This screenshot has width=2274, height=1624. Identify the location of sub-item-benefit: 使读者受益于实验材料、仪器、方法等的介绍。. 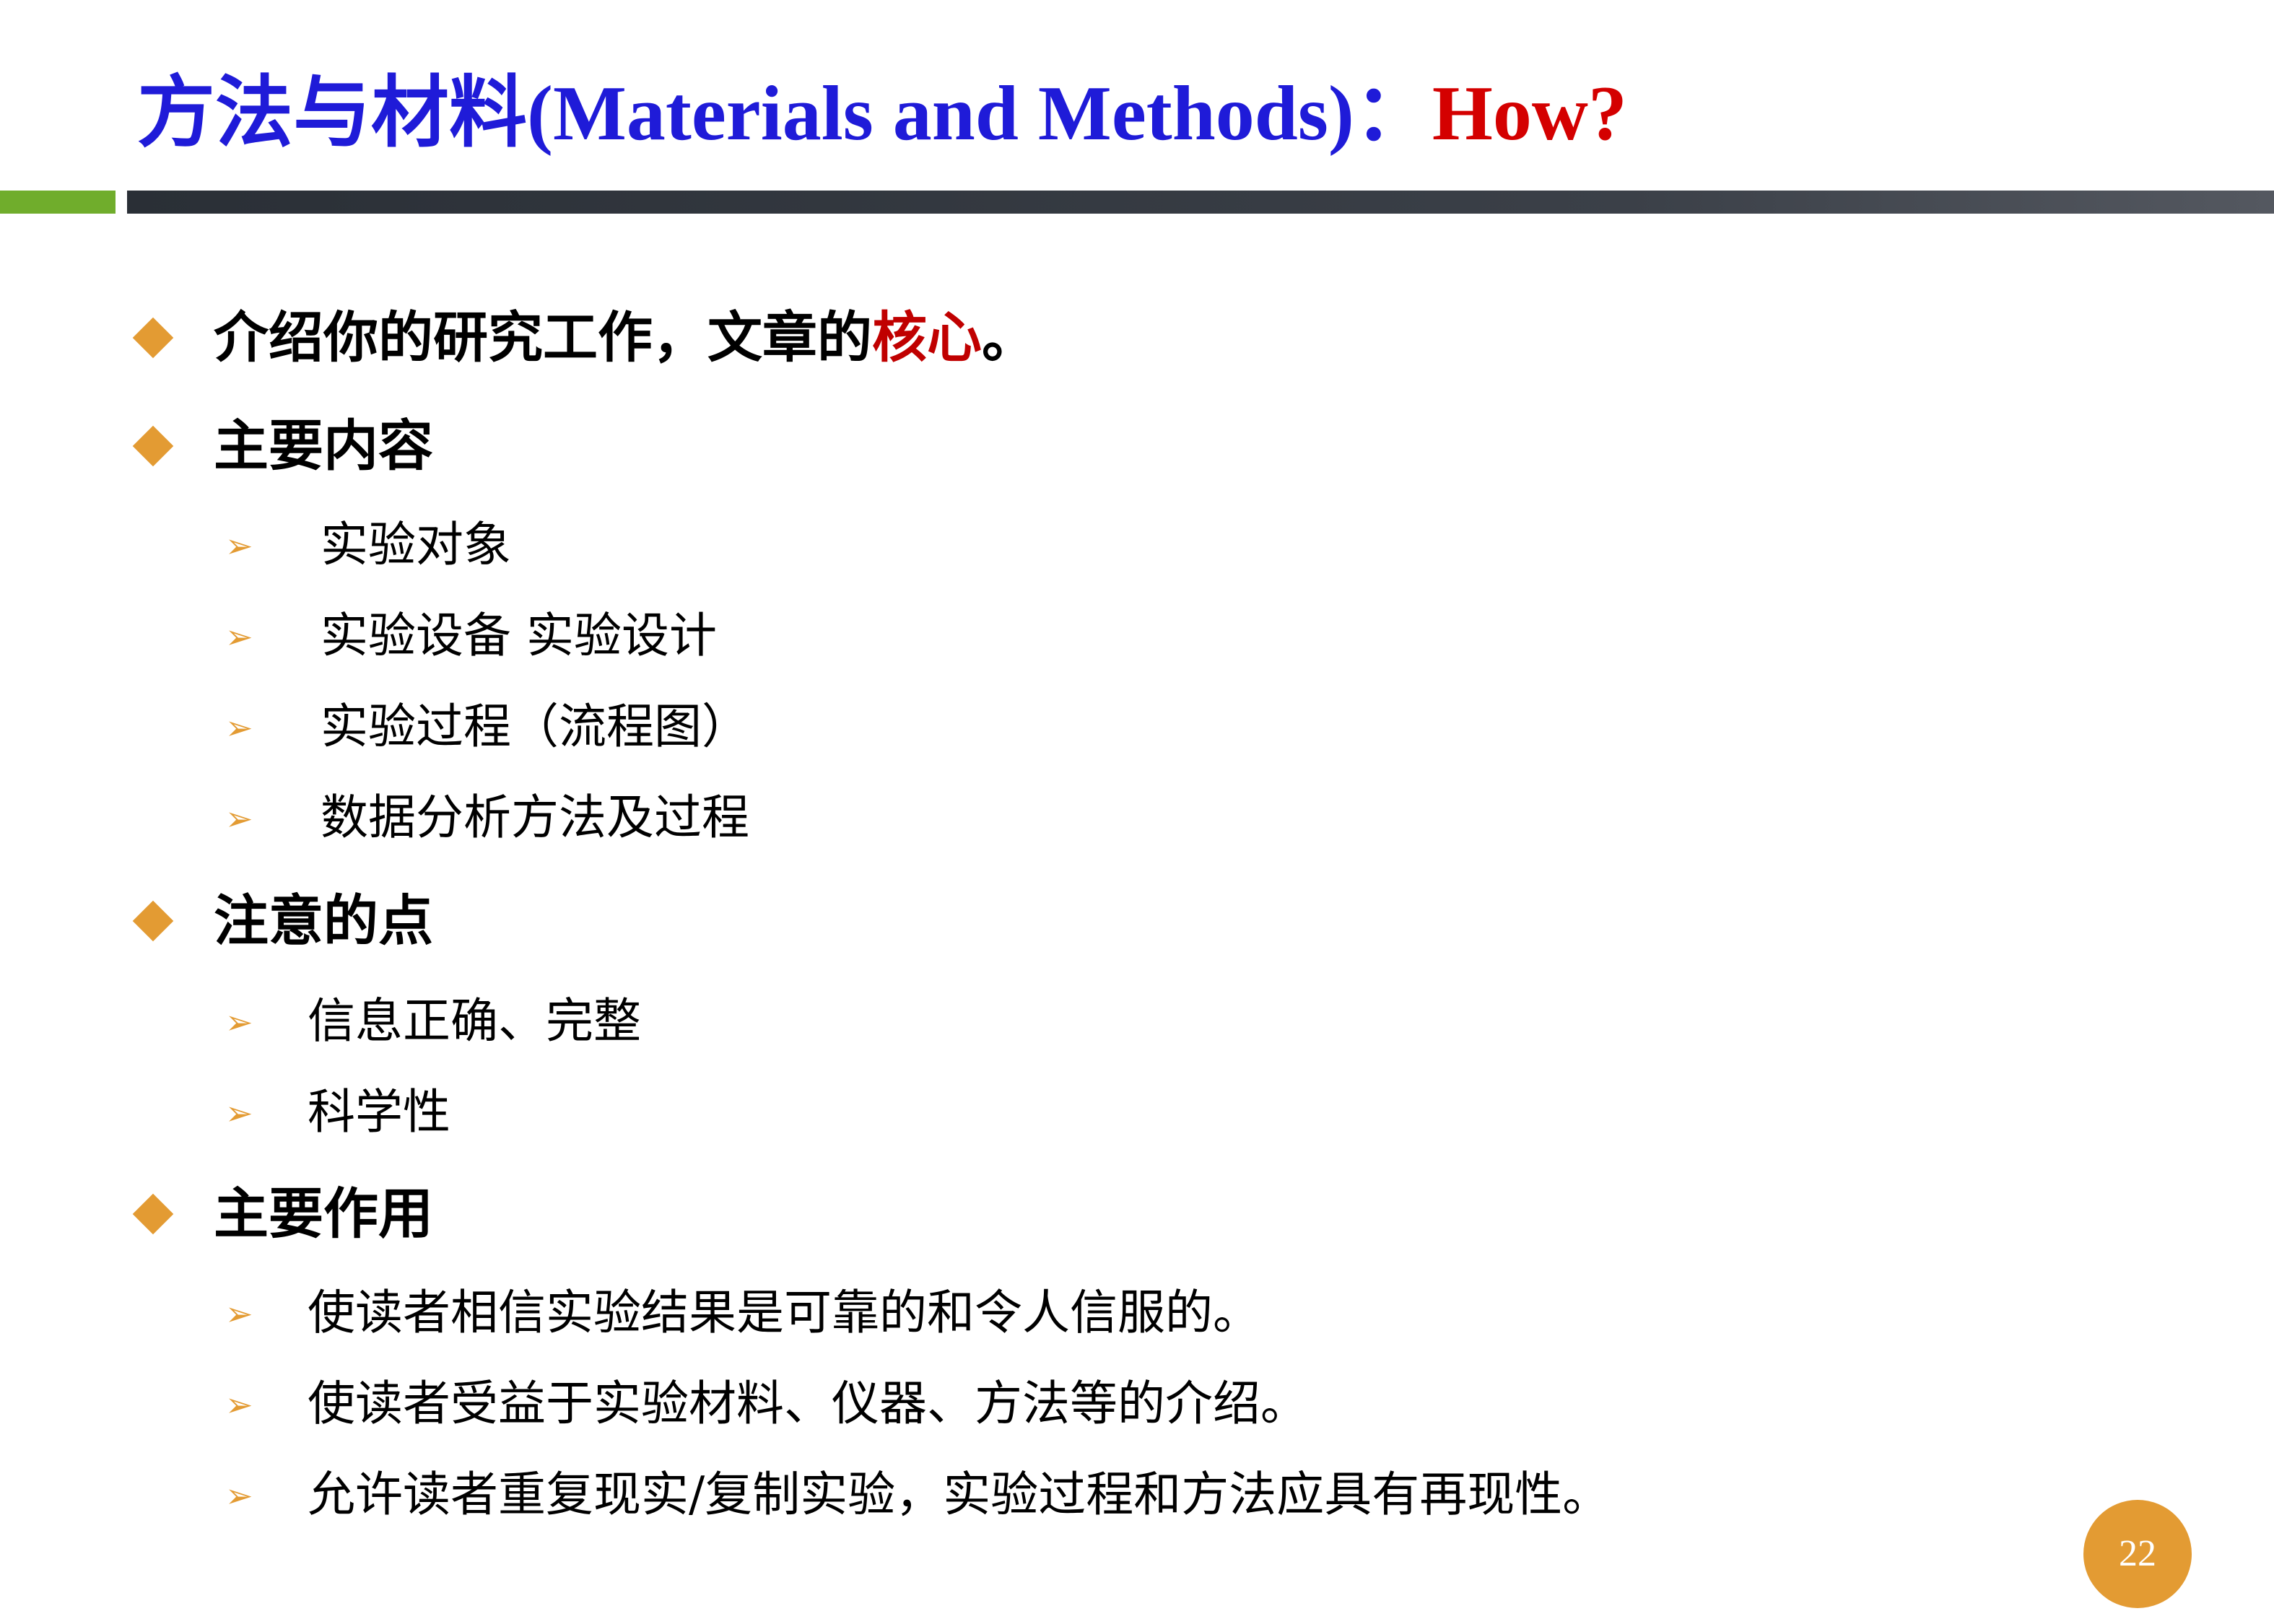
(808, 1403).